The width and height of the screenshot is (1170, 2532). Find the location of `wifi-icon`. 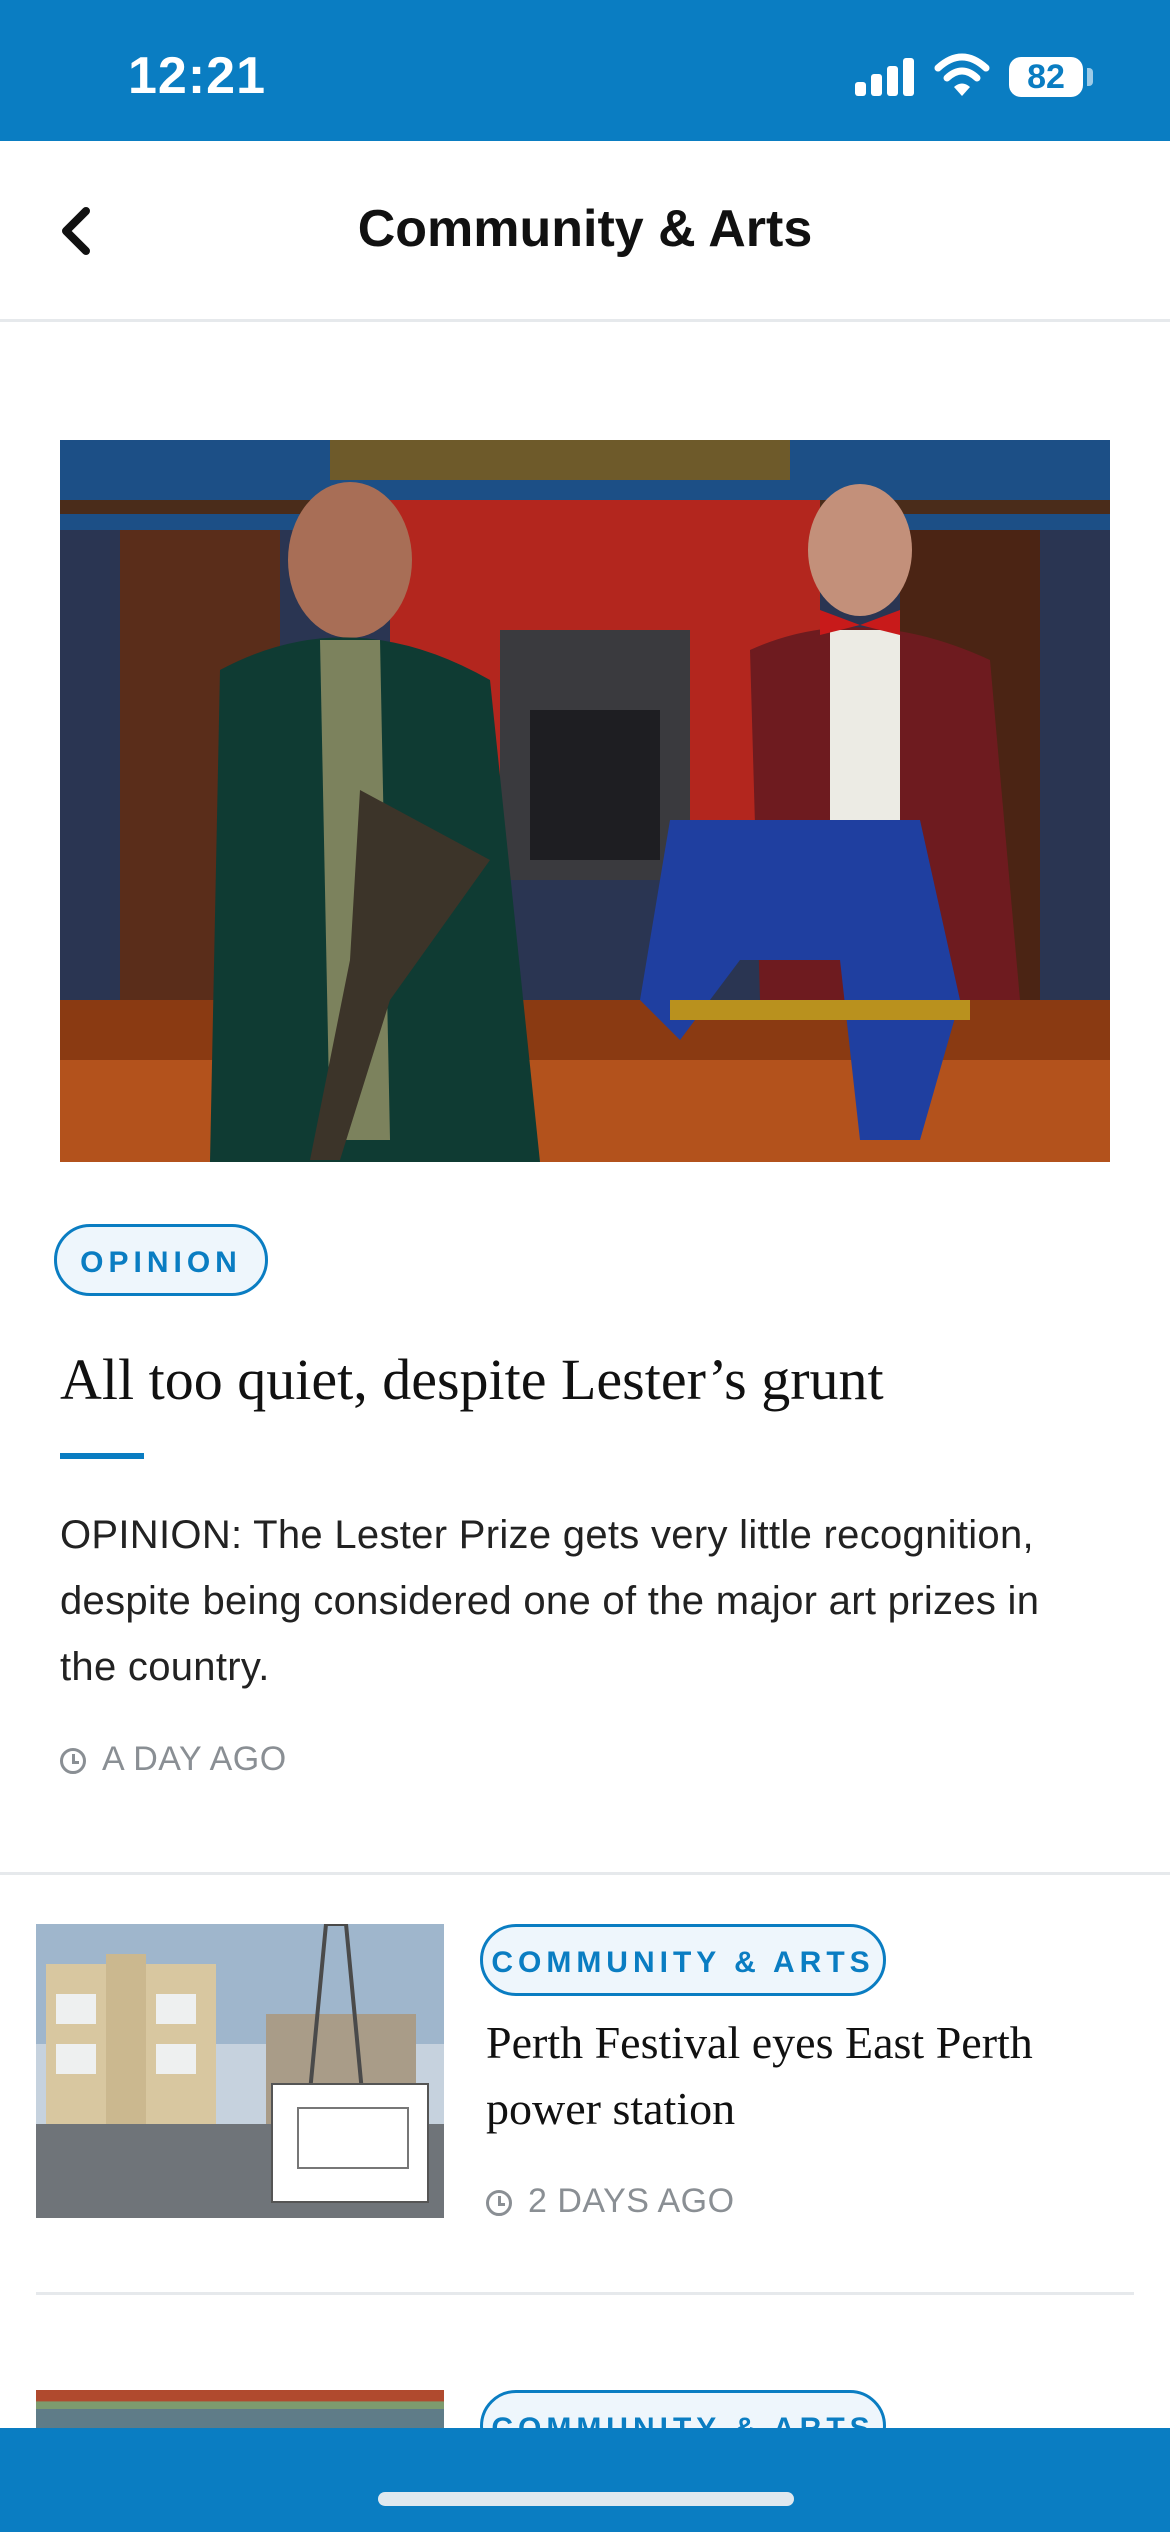

wifi-icon is located at coordinates (962, 74).